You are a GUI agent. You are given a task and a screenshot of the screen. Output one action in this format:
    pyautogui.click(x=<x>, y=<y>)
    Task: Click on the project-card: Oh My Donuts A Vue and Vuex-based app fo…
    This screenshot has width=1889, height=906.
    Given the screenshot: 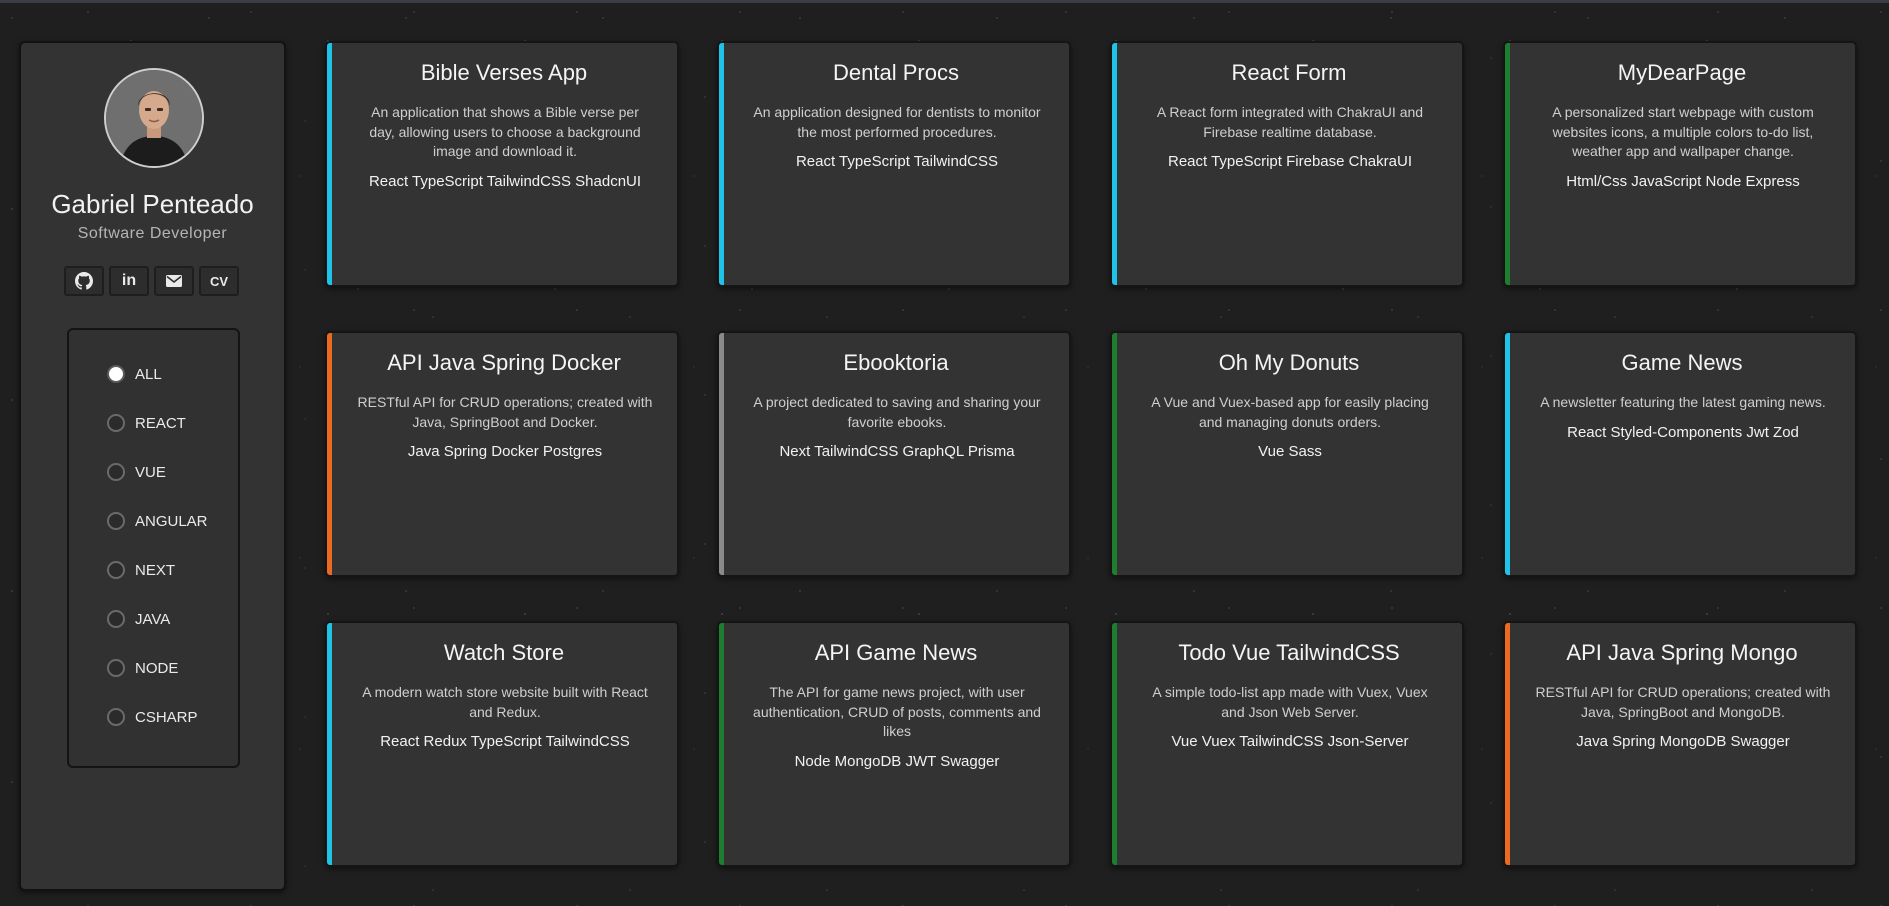 What is the action you would take?
    pyautogui.click(x=1287, y=454)
    